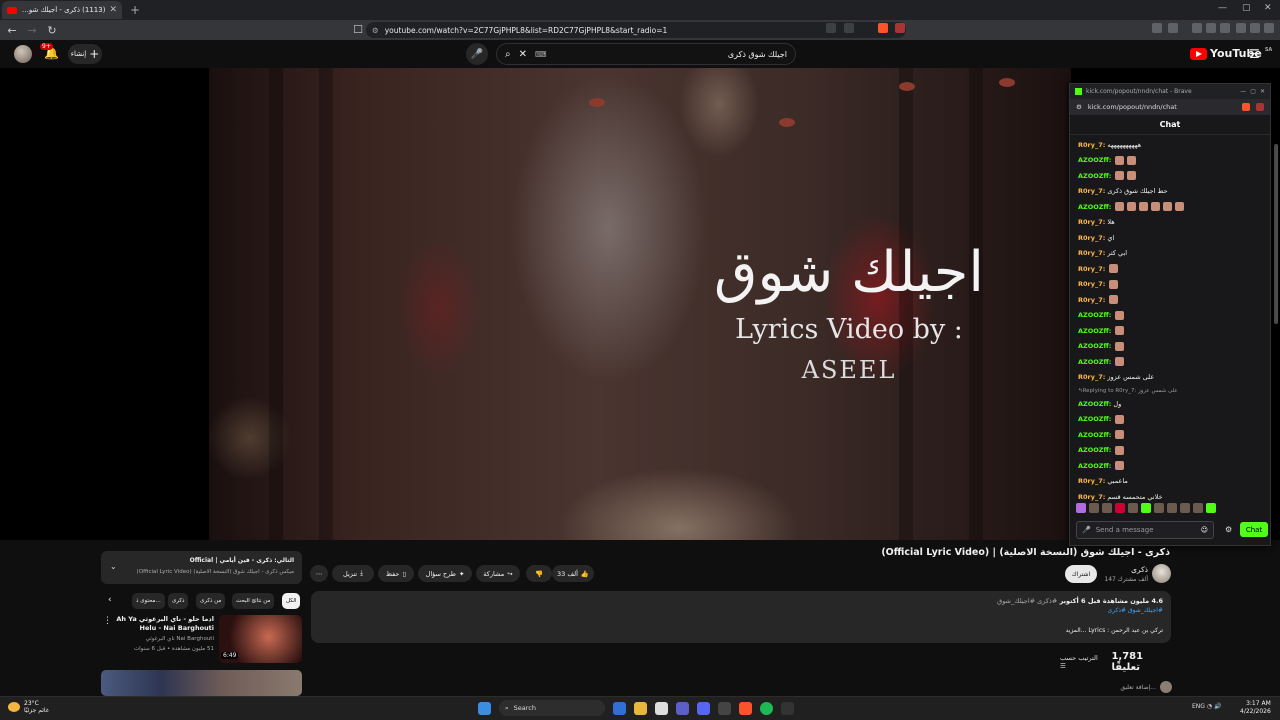  Describe the element at coordinates (766, 708) in the screenshot. I see `spotify-icon` at that location.